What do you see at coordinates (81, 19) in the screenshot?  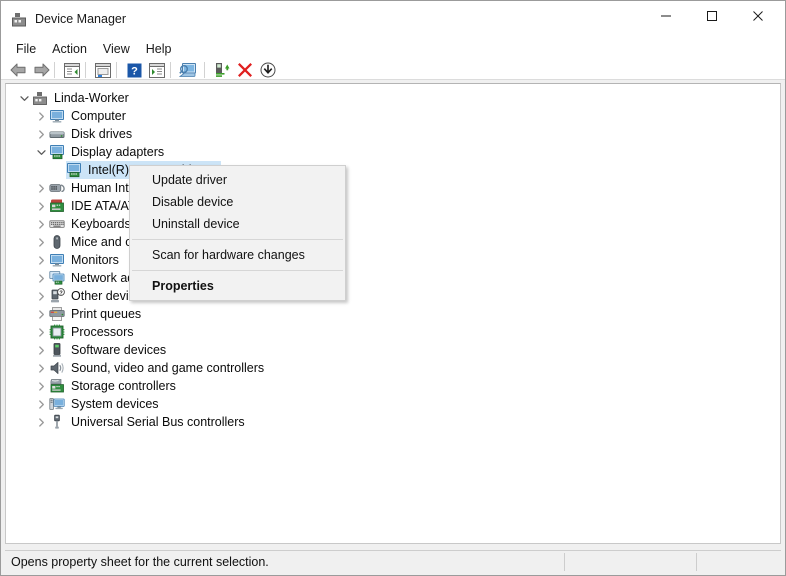 I see `window-title: Device Manager` at bounding box center [81, 19].